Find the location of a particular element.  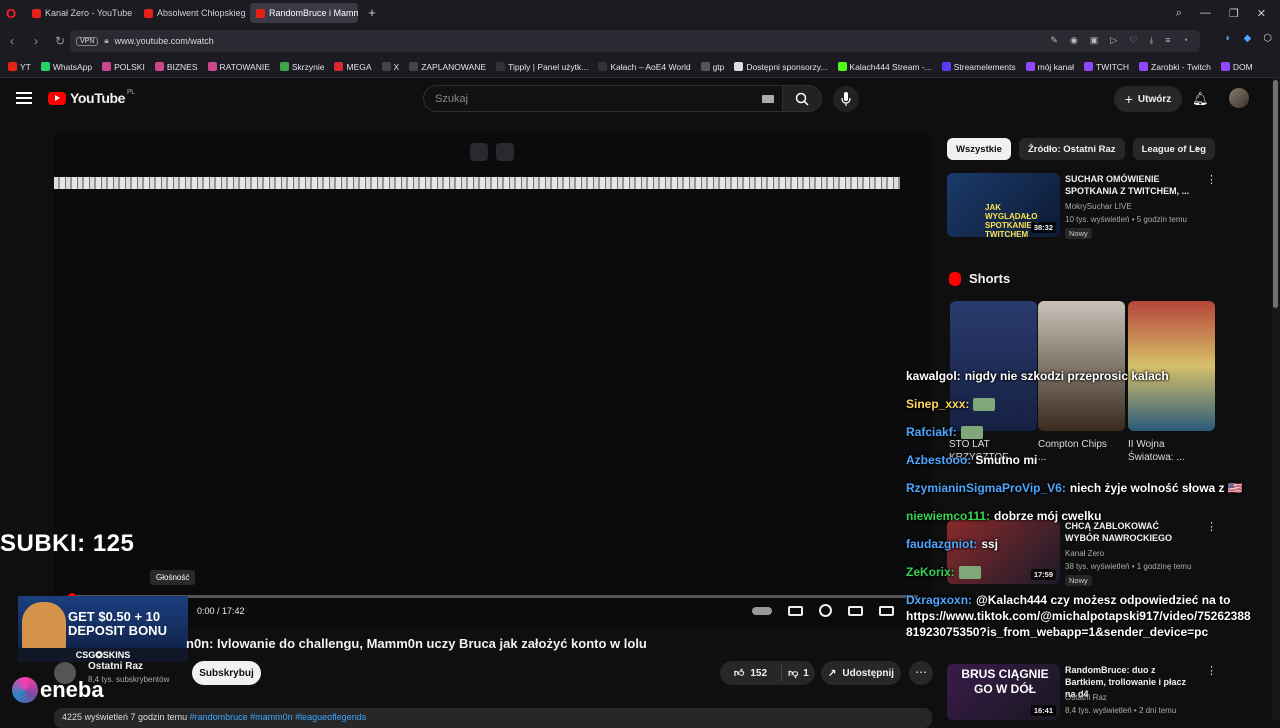

profile-icon: ◔ is located at coordinates (1185, 40).